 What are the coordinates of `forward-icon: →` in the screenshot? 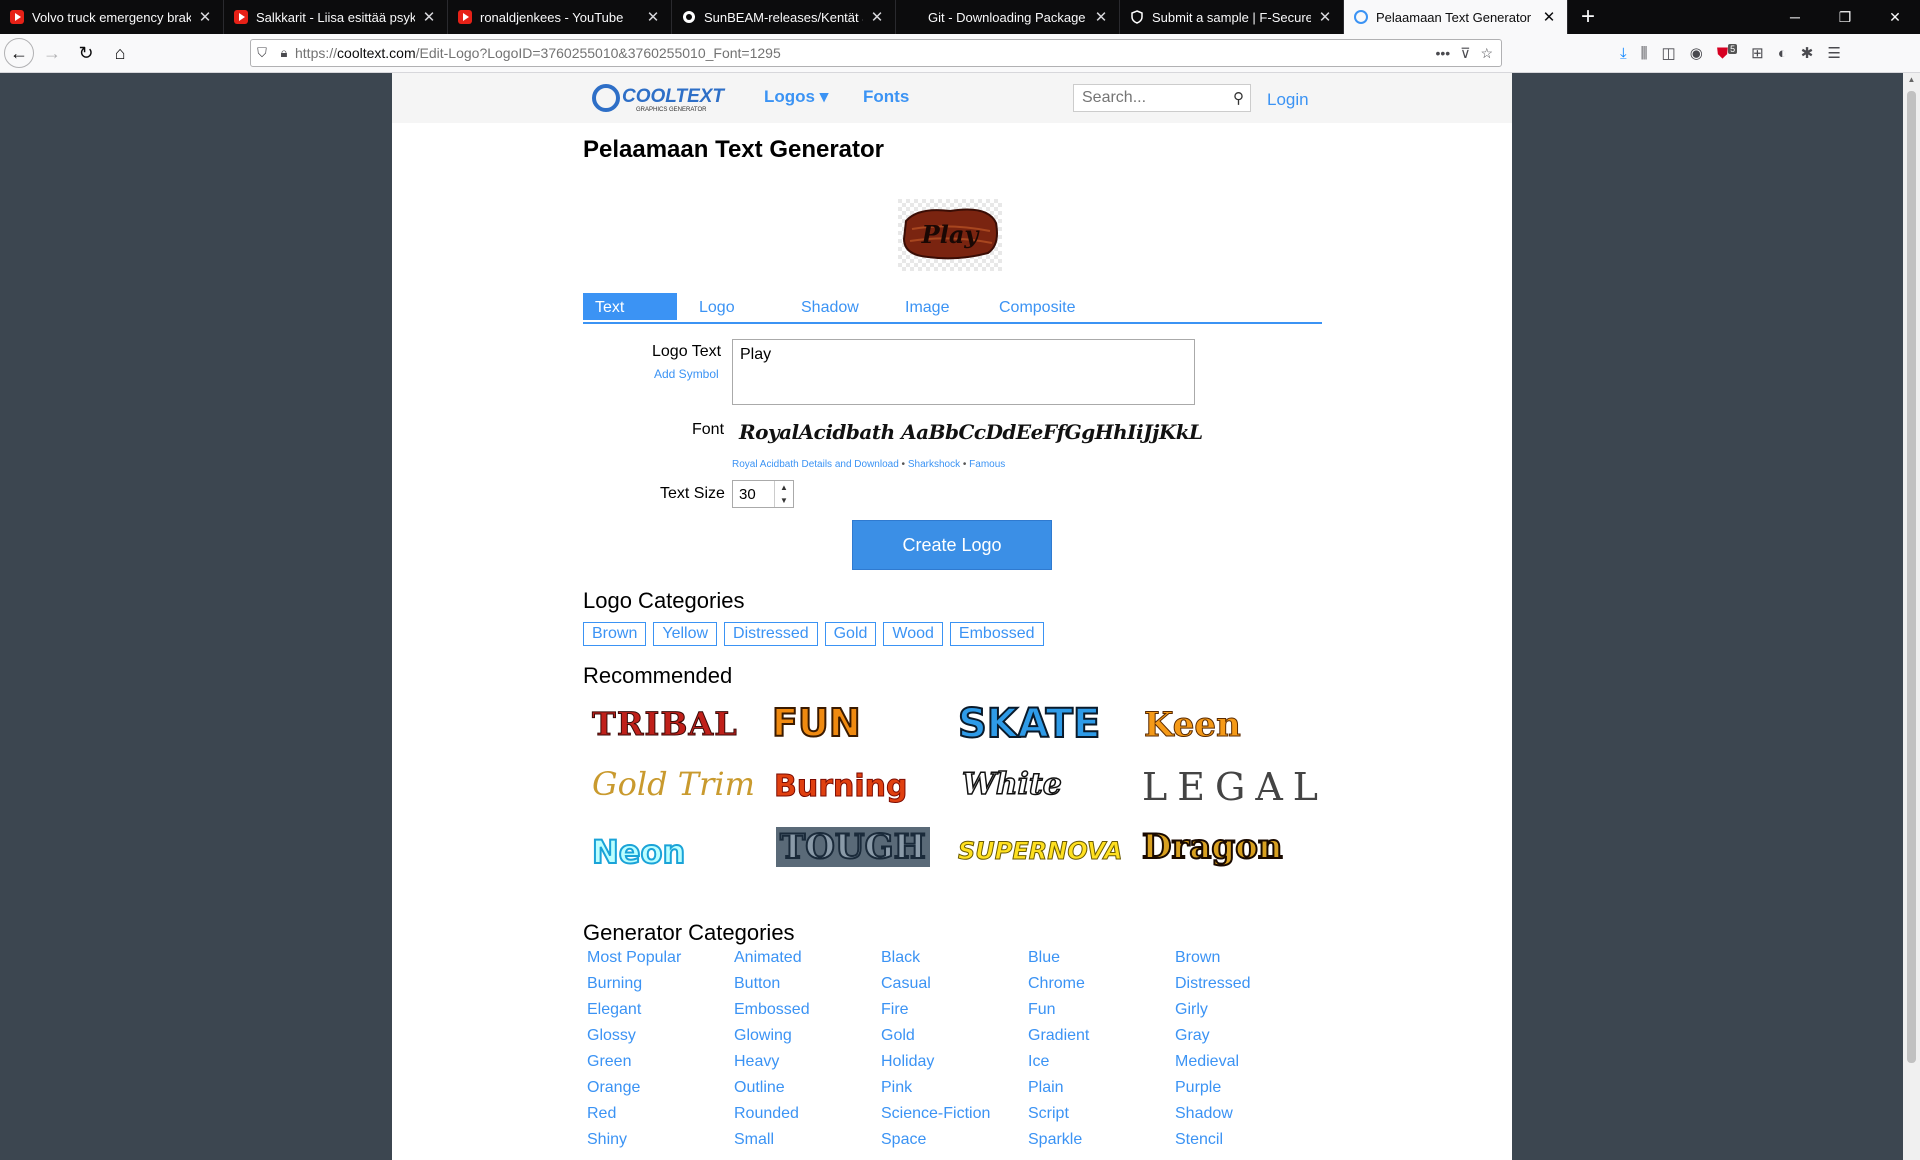 It's located at (52, 53).